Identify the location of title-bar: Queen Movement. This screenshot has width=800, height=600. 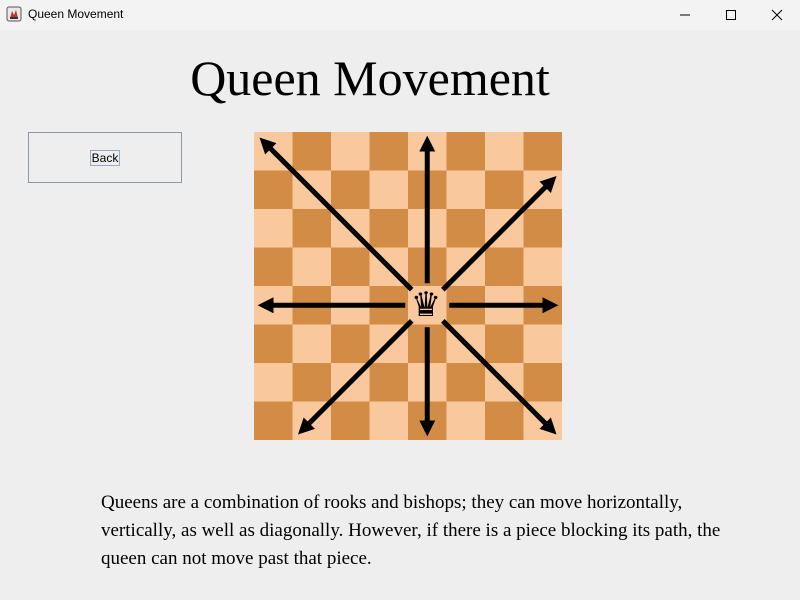
(400, 15).